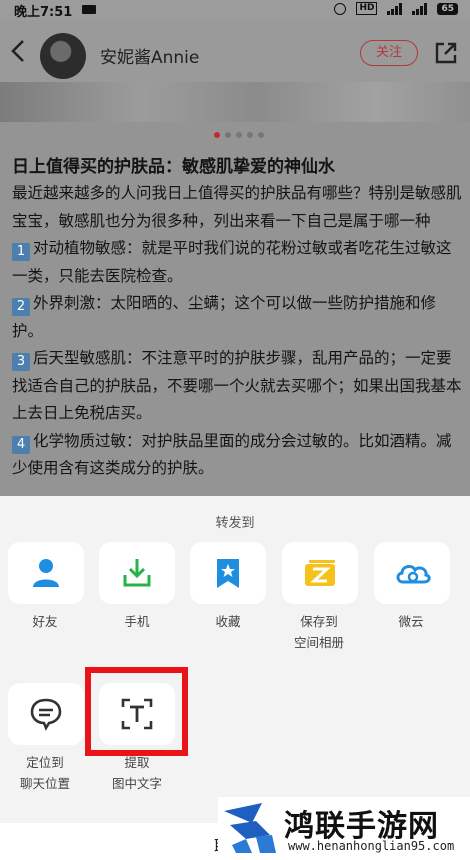 This screenshot has height=860, width=470. I want to click on article-item: 2 外界刺激：太阳晒的、尘螨；这个可以做一些防护措施和修护。, so click(238, 317).